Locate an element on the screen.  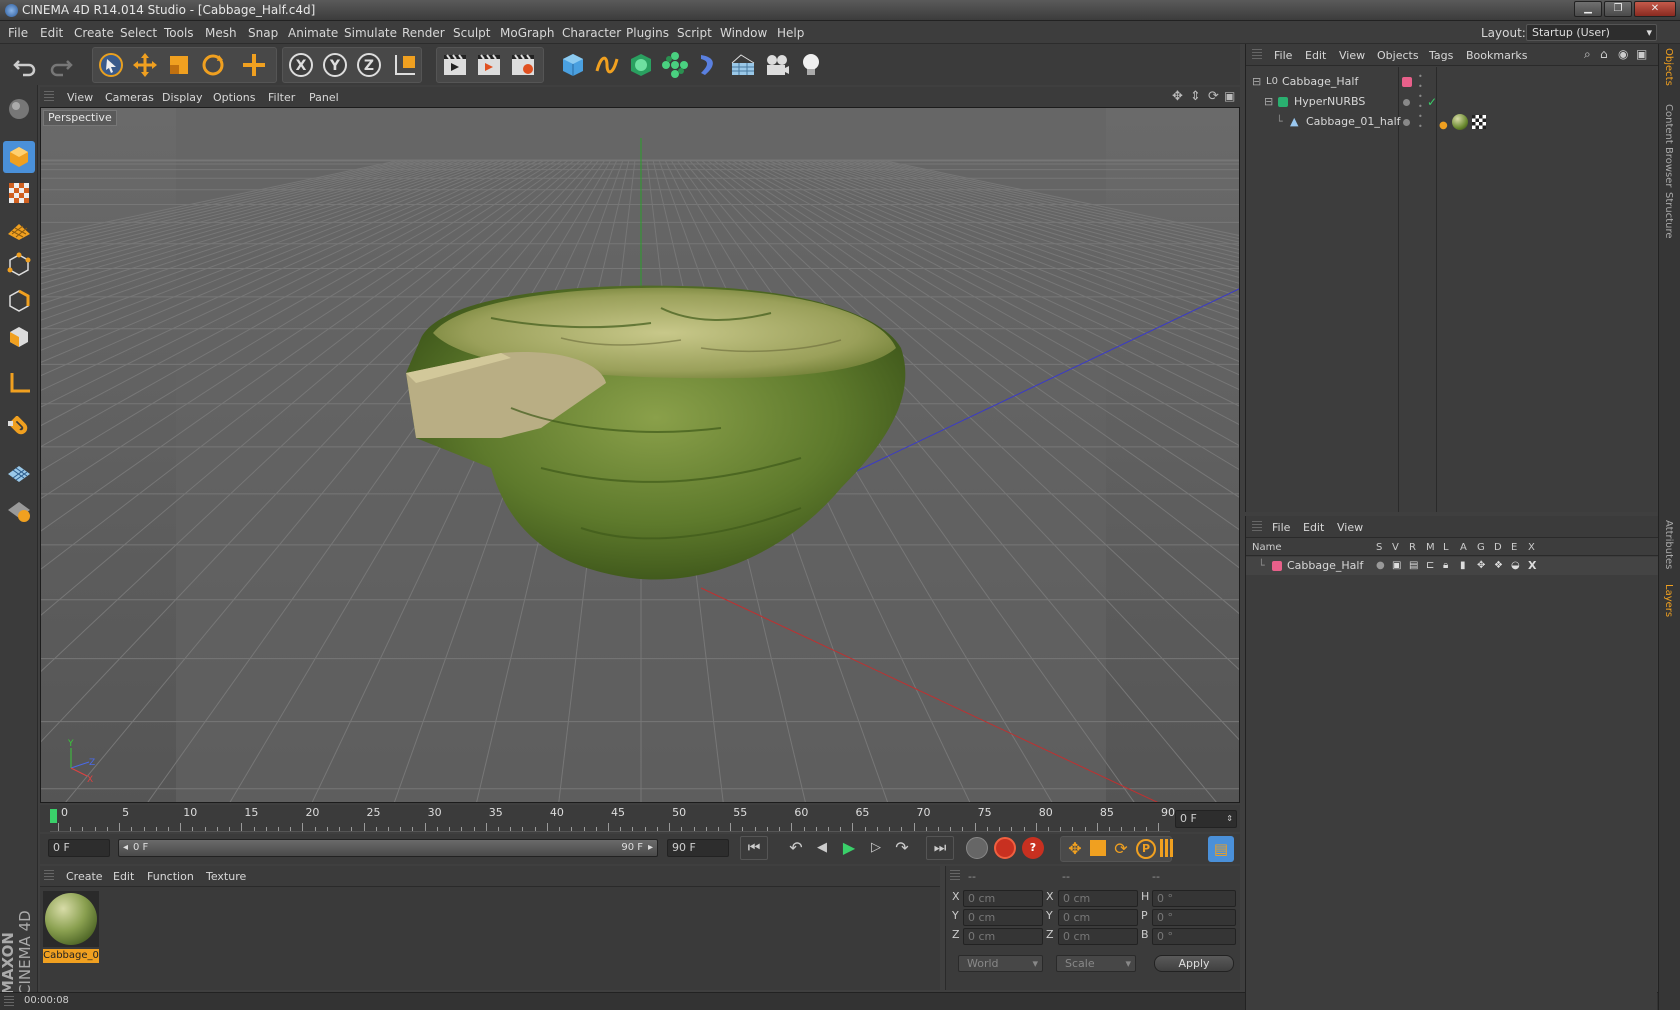
layer-color-swatch is located at coordinates (1277, 566).